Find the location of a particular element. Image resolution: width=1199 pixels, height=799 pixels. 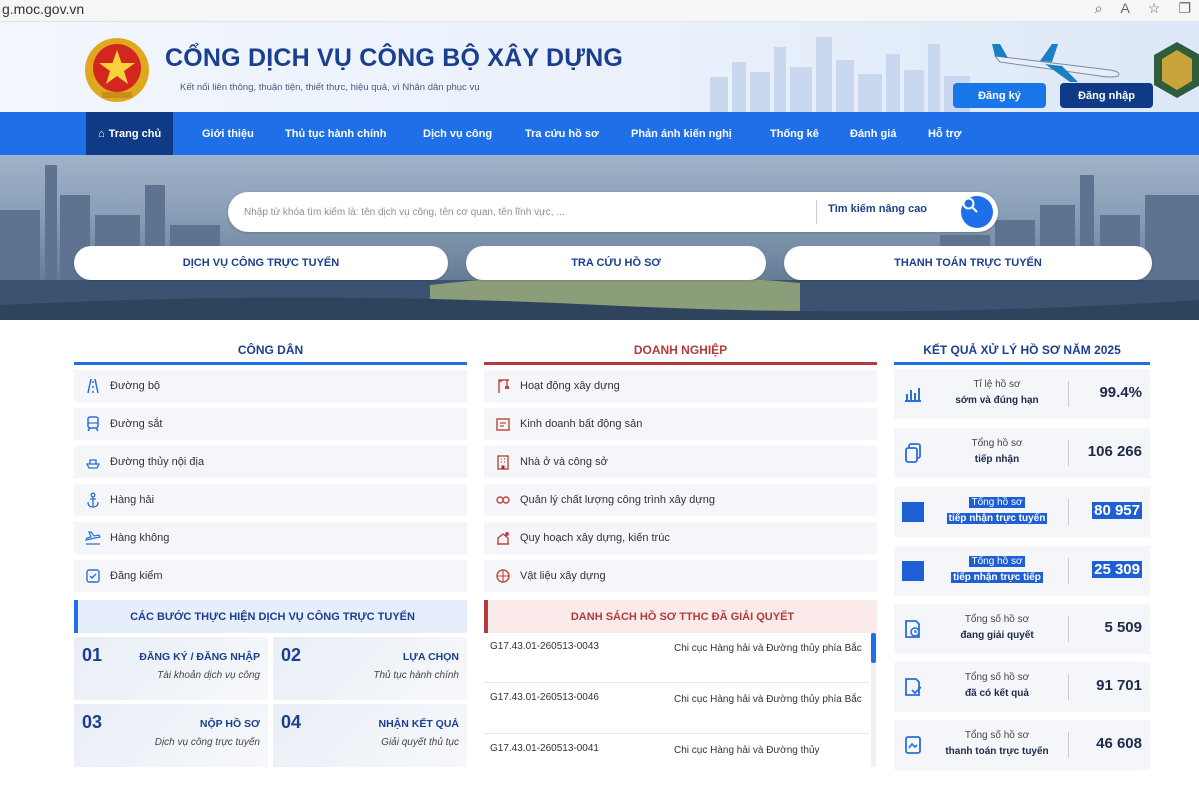

nav-support: Hỗ trợ is located at coordinates (944, 133).